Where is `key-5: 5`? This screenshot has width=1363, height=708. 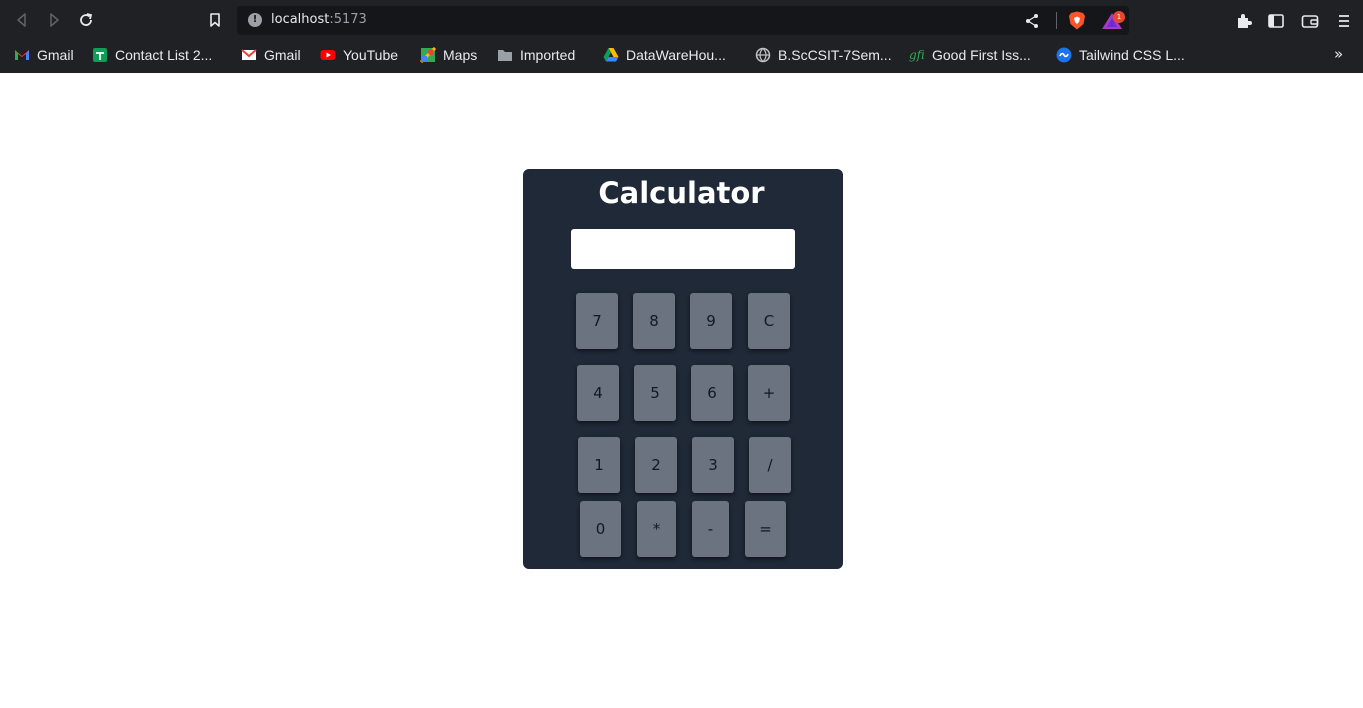 key-5: 5 is located at coordinates (655, 393).